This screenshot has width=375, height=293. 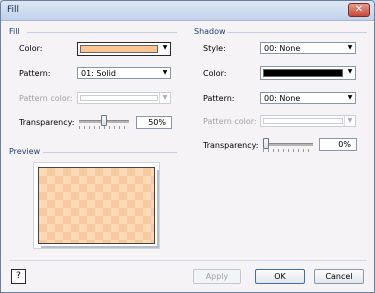 What do you see at coordinates (288, 144) in the screenshot?
I see `shadow-transparency-track` at bounding box center [288, 144].